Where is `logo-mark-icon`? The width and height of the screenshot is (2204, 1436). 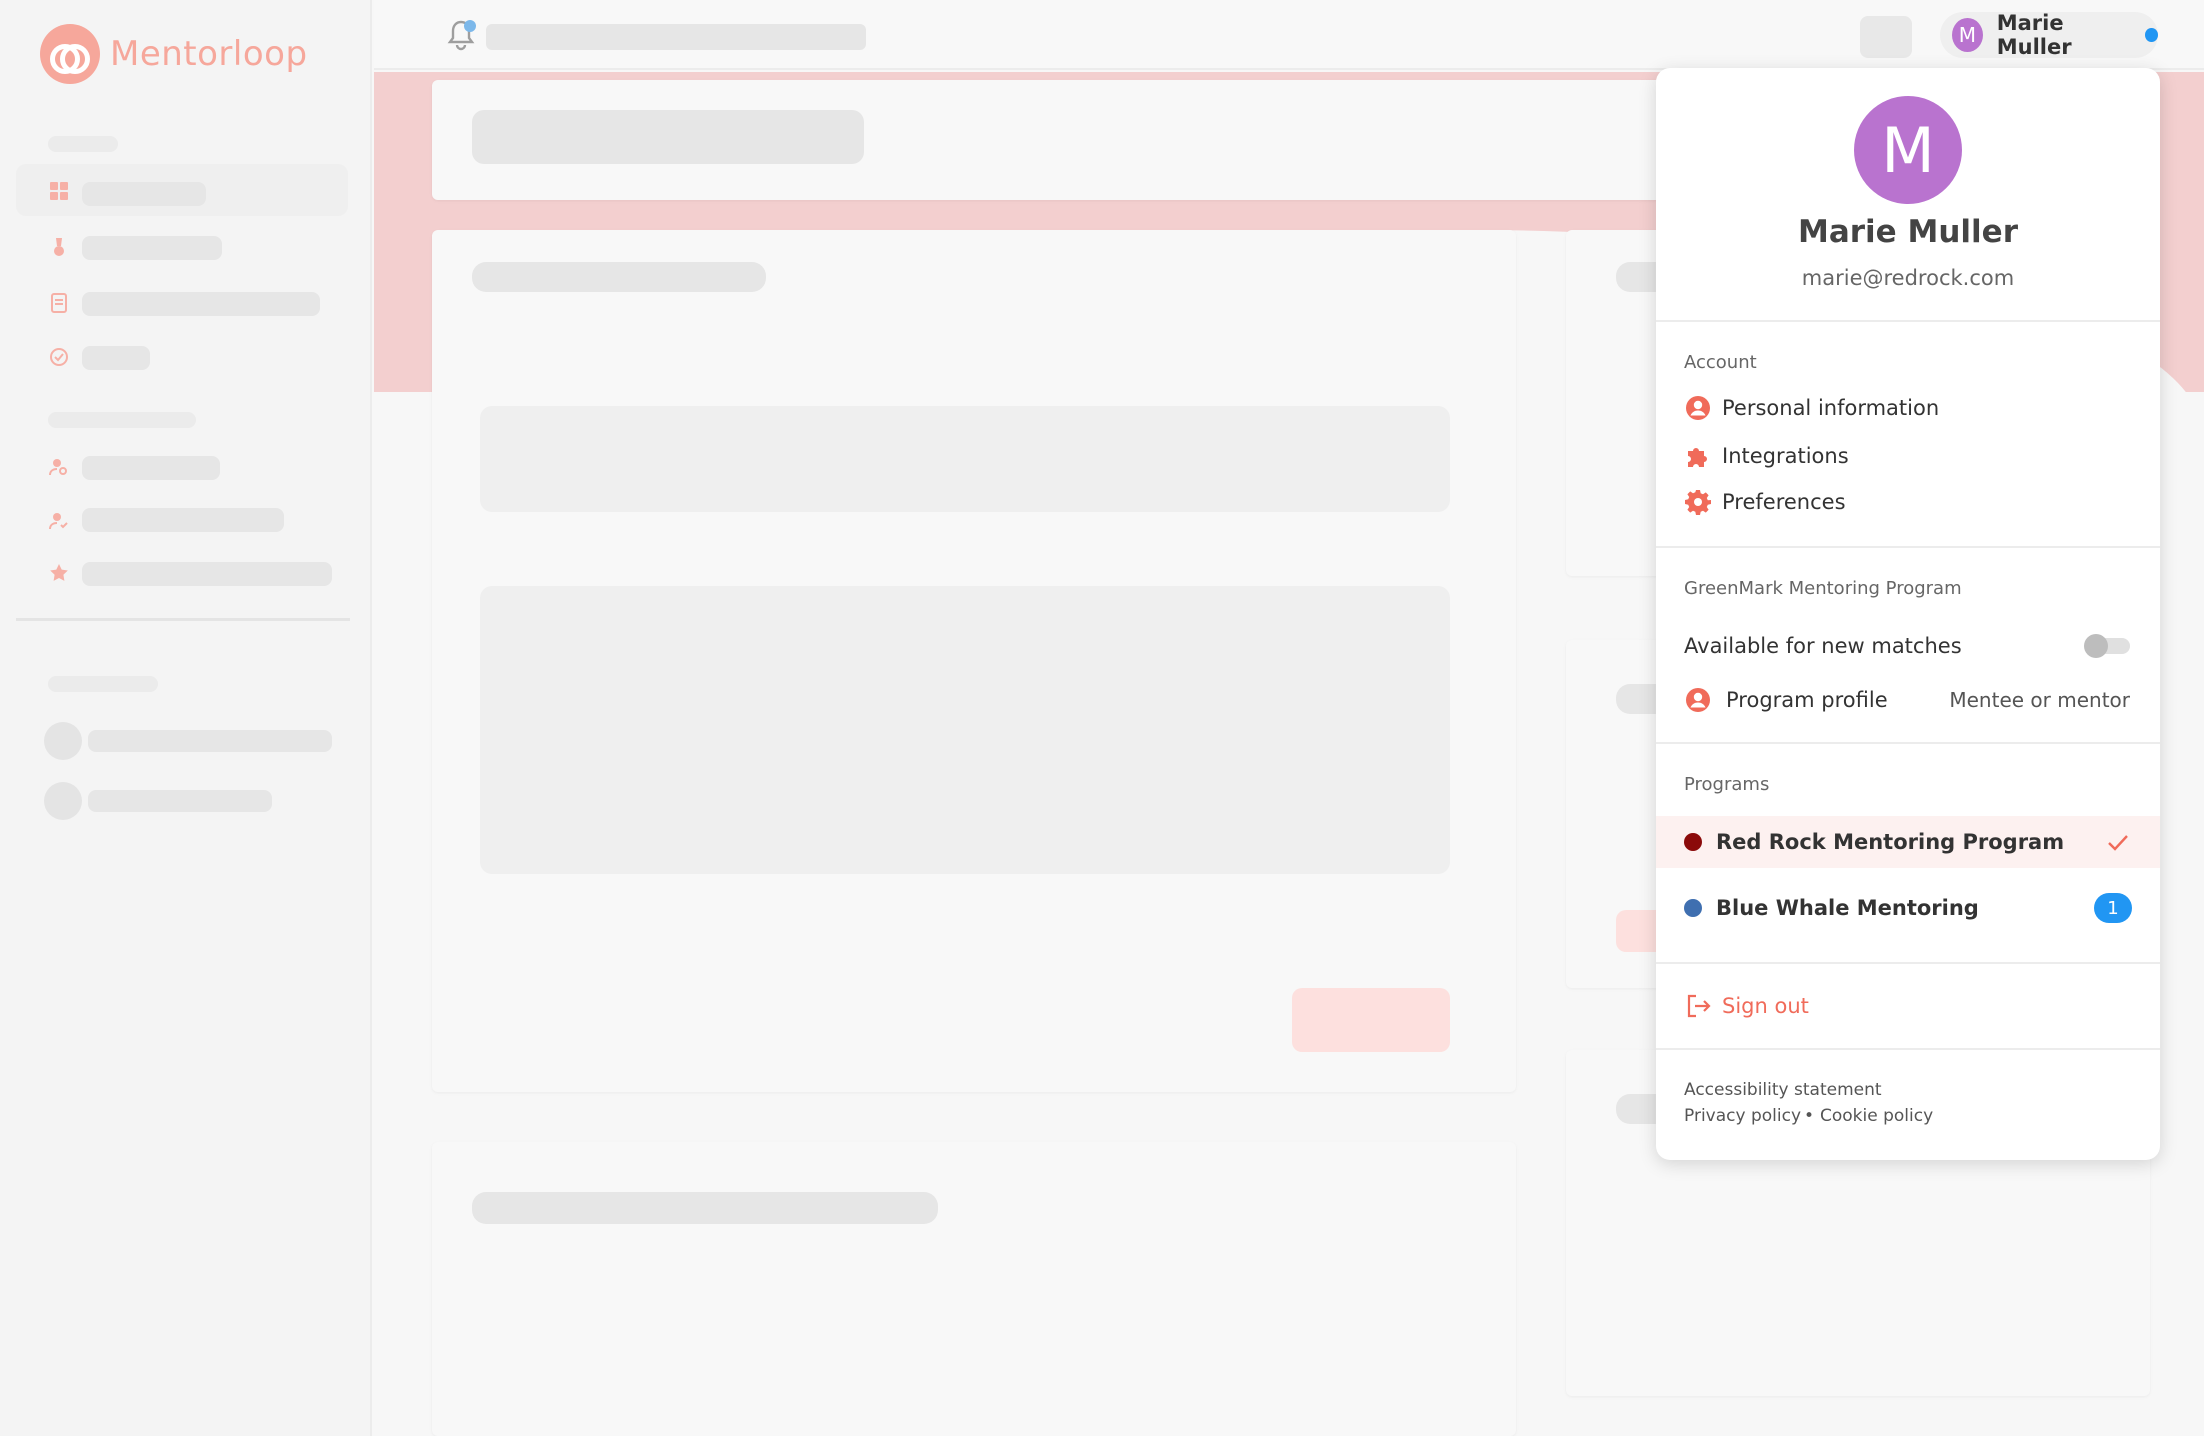 logo-mark-icon is located at coordinates (70, 54).